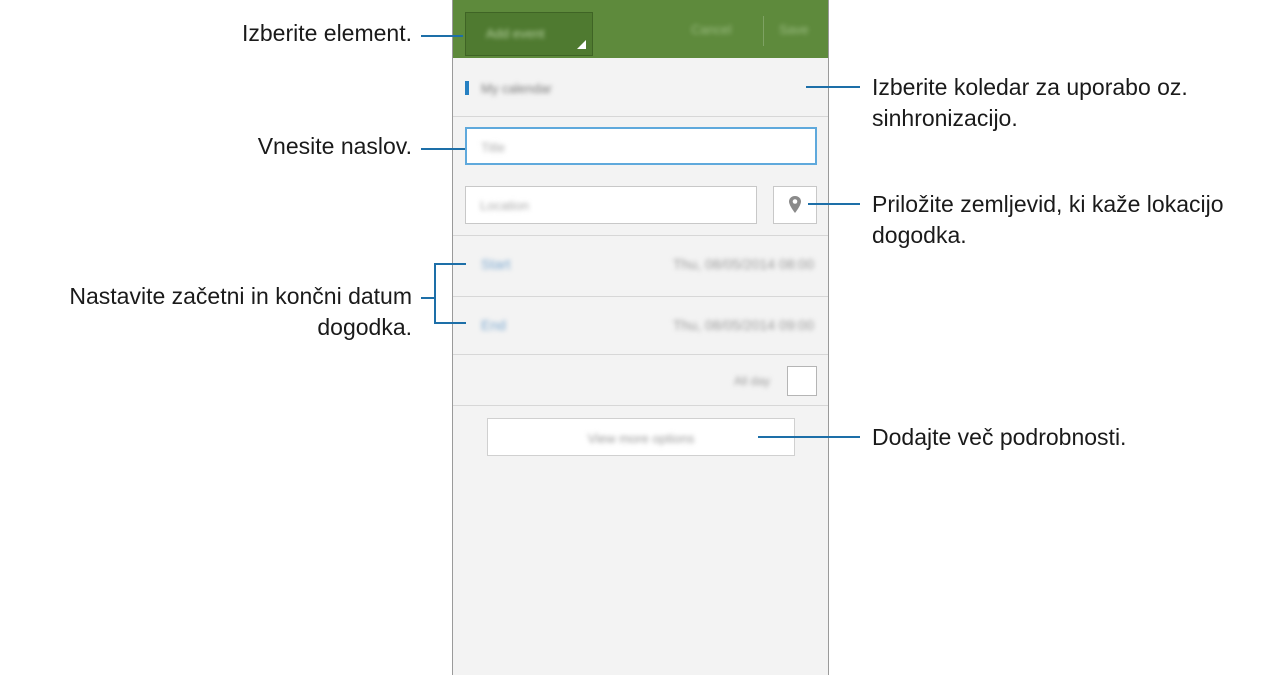 The height and width of the screenshot is (675, 1287). I want to click on location-placeholder: Location, so click(505, 205).